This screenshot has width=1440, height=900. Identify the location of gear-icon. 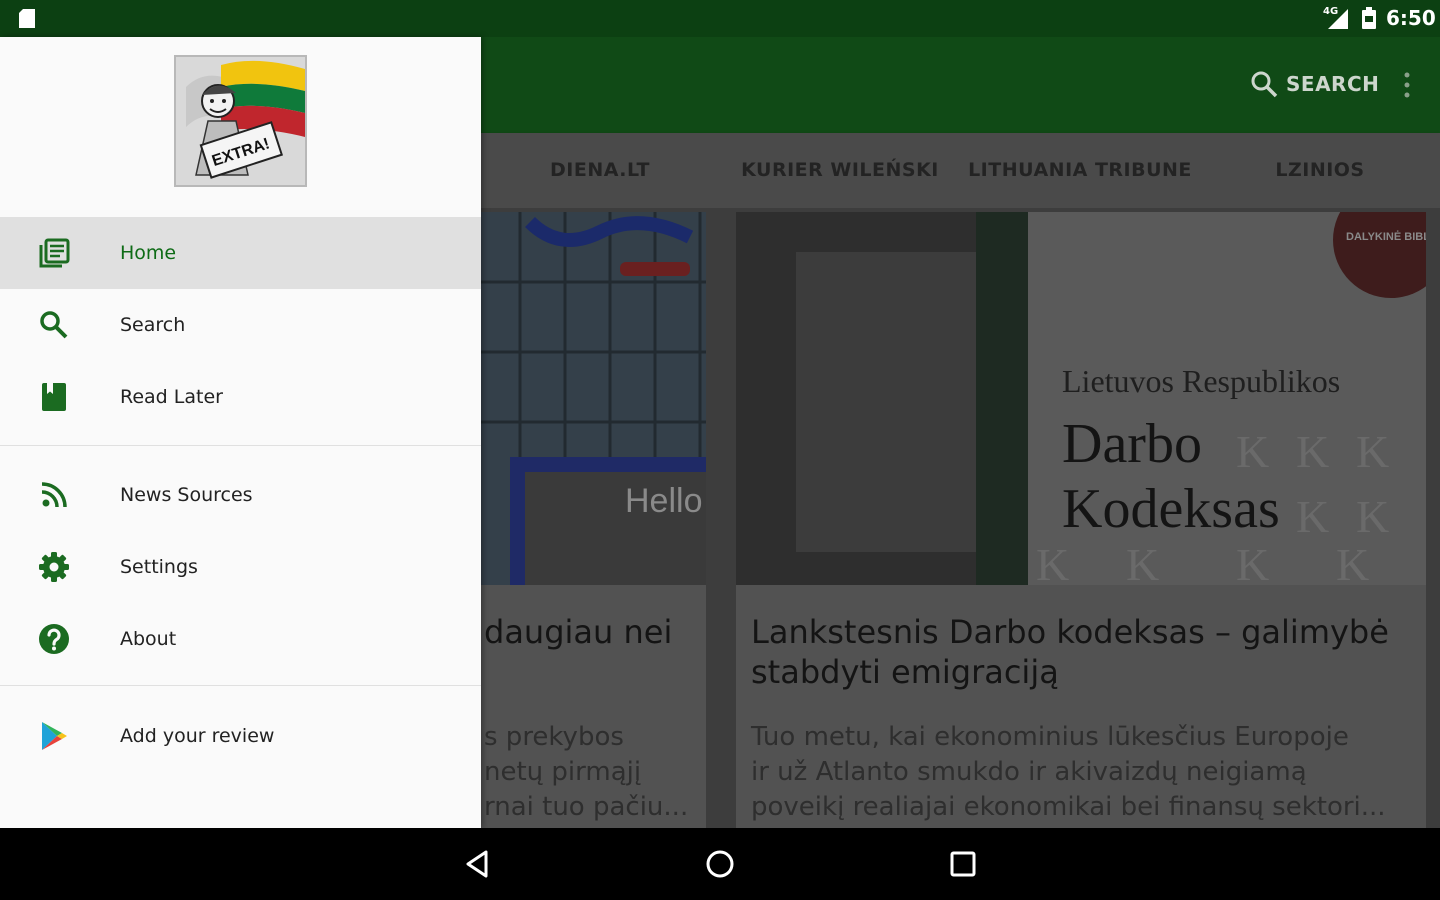
(54, 567).